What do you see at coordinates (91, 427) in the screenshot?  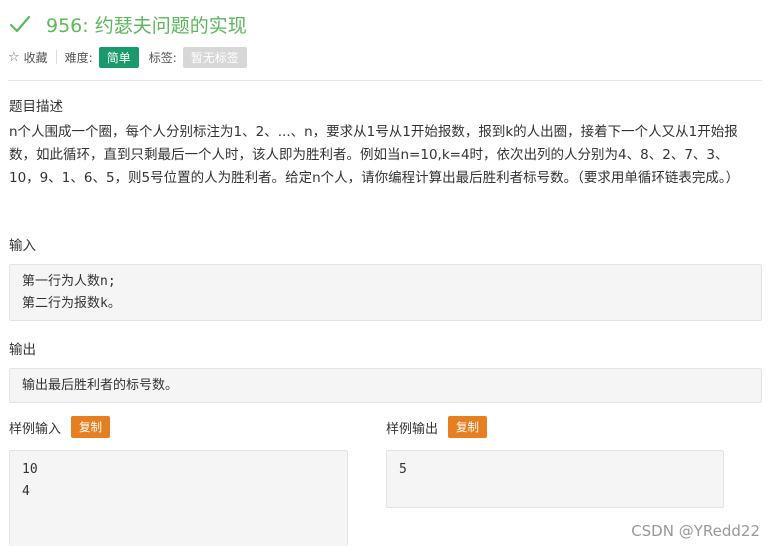 I see `copy-input-button: 复制` at bounding box center [91, 427].